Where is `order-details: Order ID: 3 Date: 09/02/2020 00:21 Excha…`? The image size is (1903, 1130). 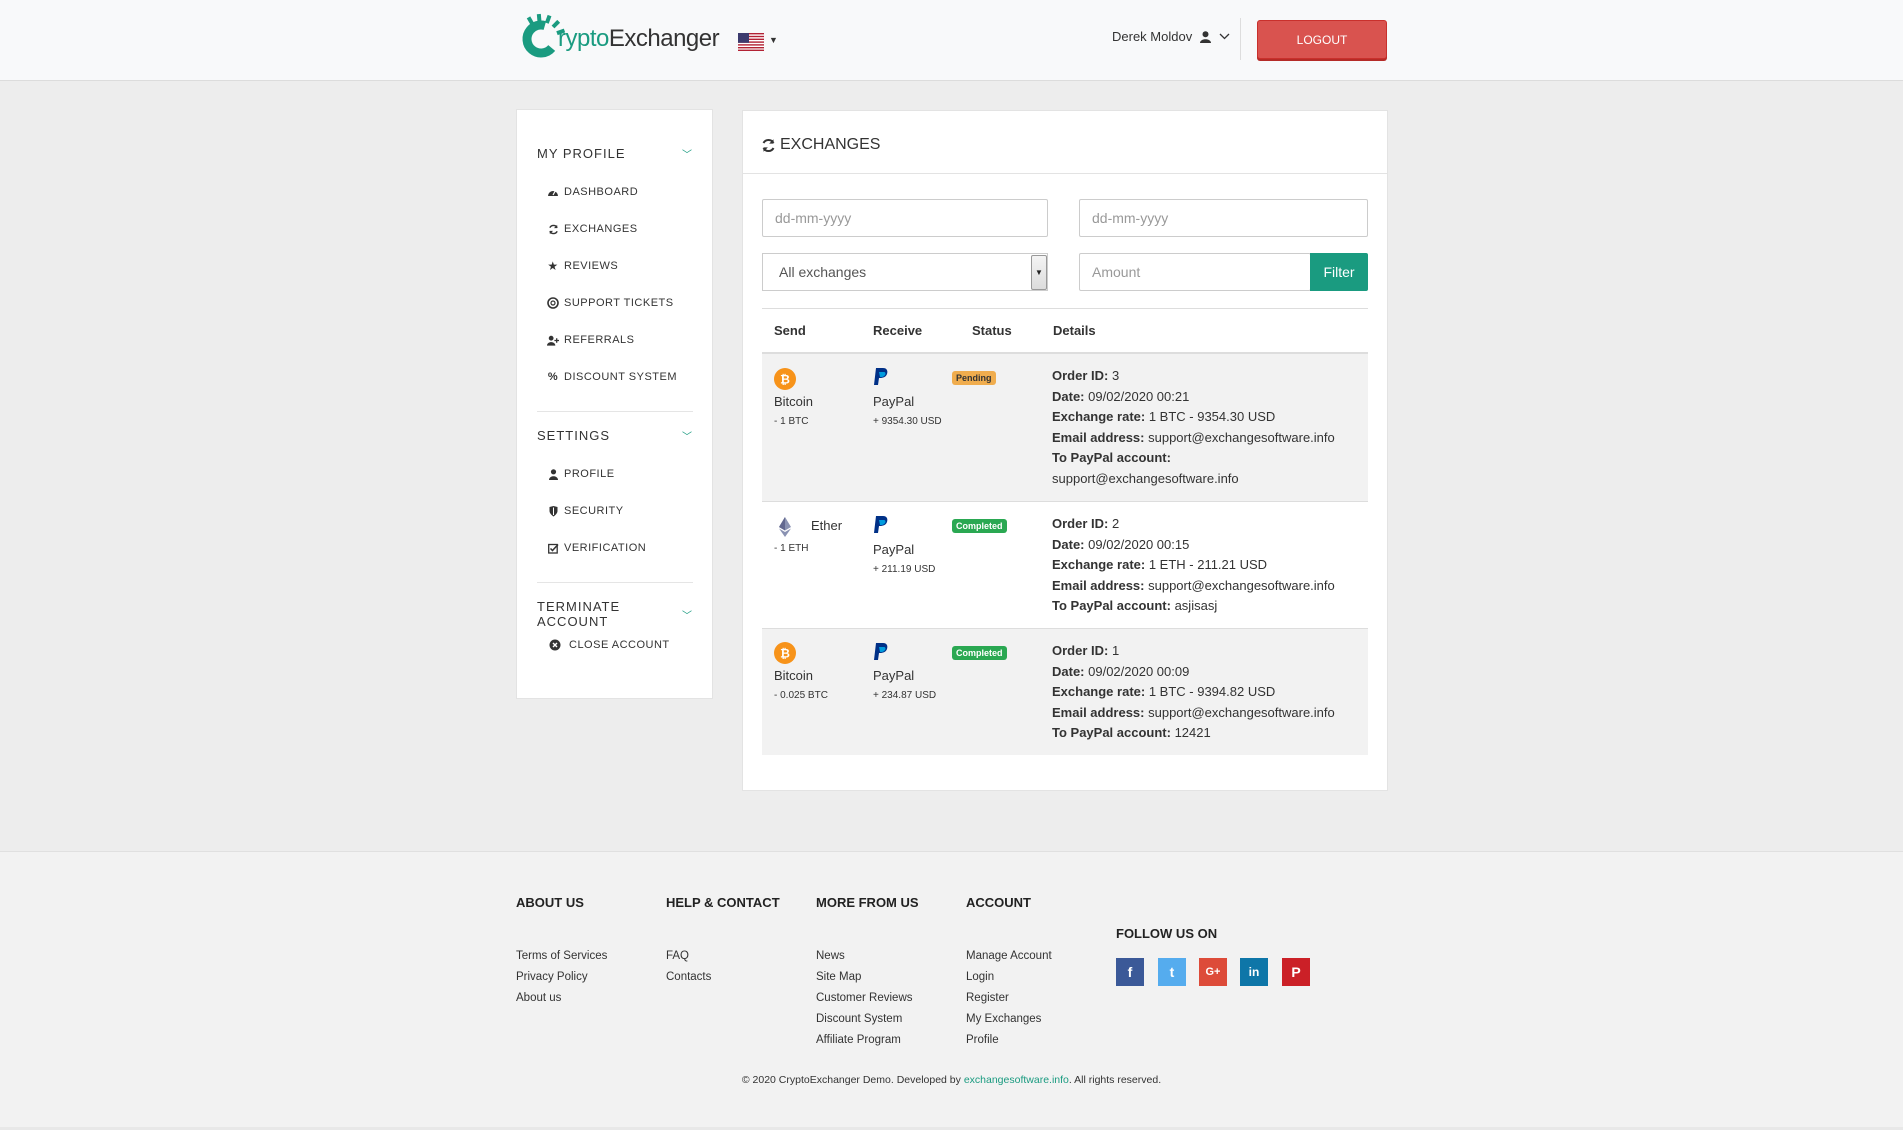
order-details: Order ID: 3 Date: 09/02/2020 00:21 Excha… is located at coordinates (1193, 427).